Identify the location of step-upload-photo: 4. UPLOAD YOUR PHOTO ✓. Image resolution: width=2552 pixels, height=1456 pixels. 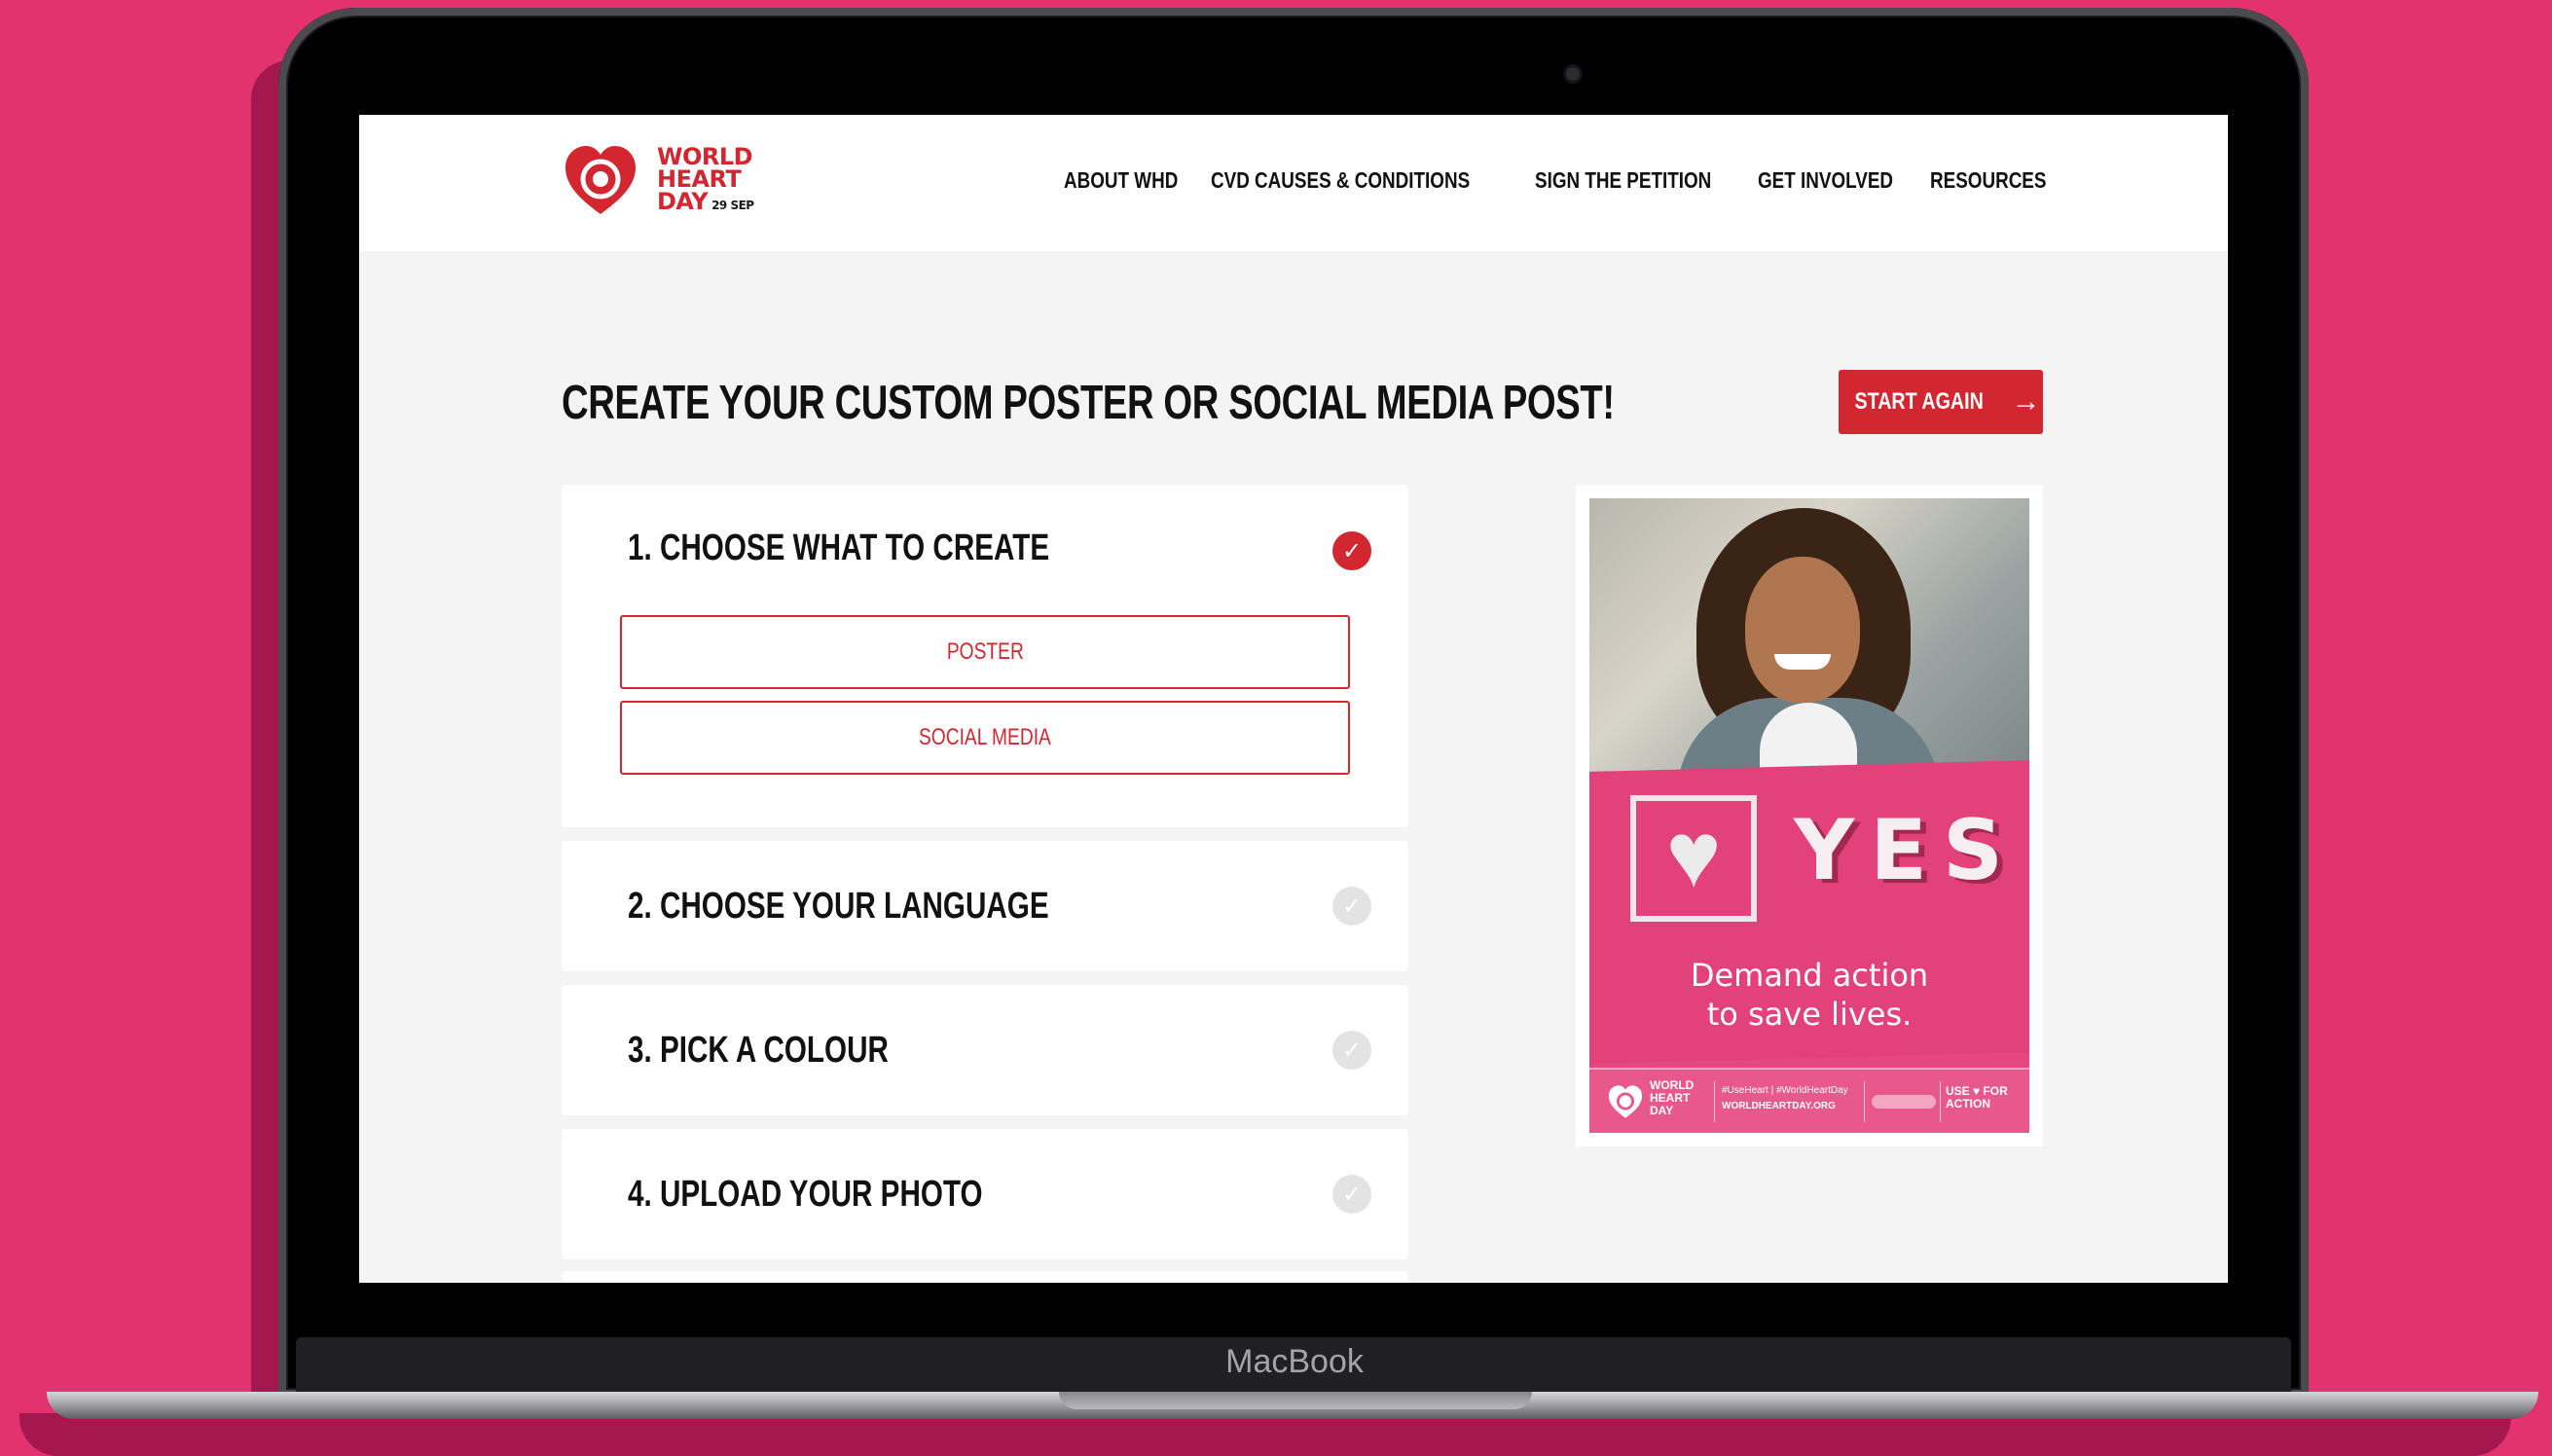
(985, 1194).